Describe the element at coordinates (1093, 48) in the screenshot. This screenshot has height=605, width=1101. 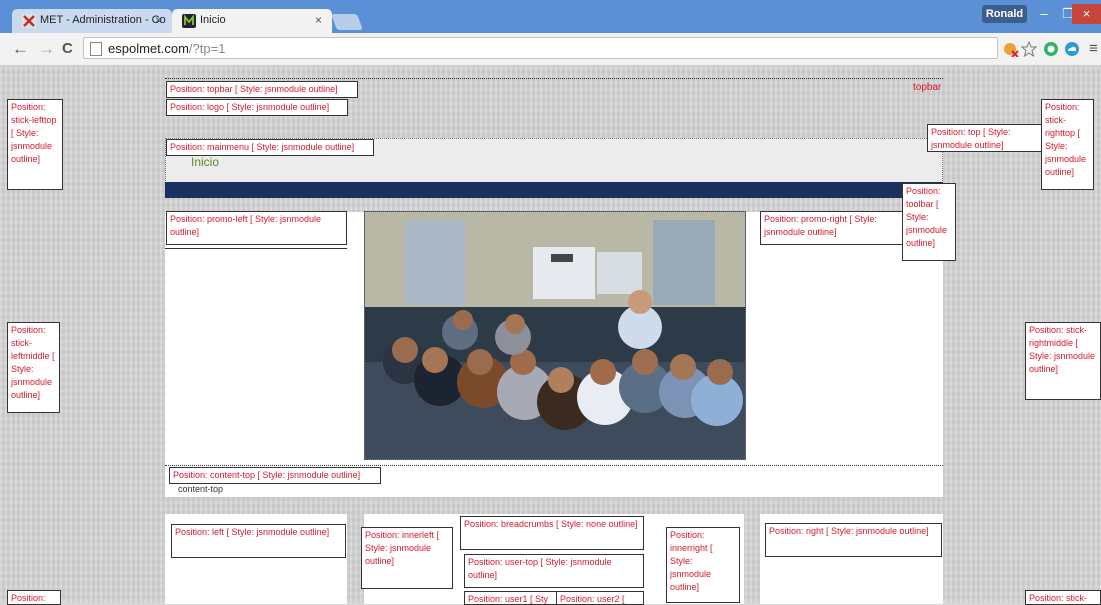
I see `menu-icon: ≡` at that location.